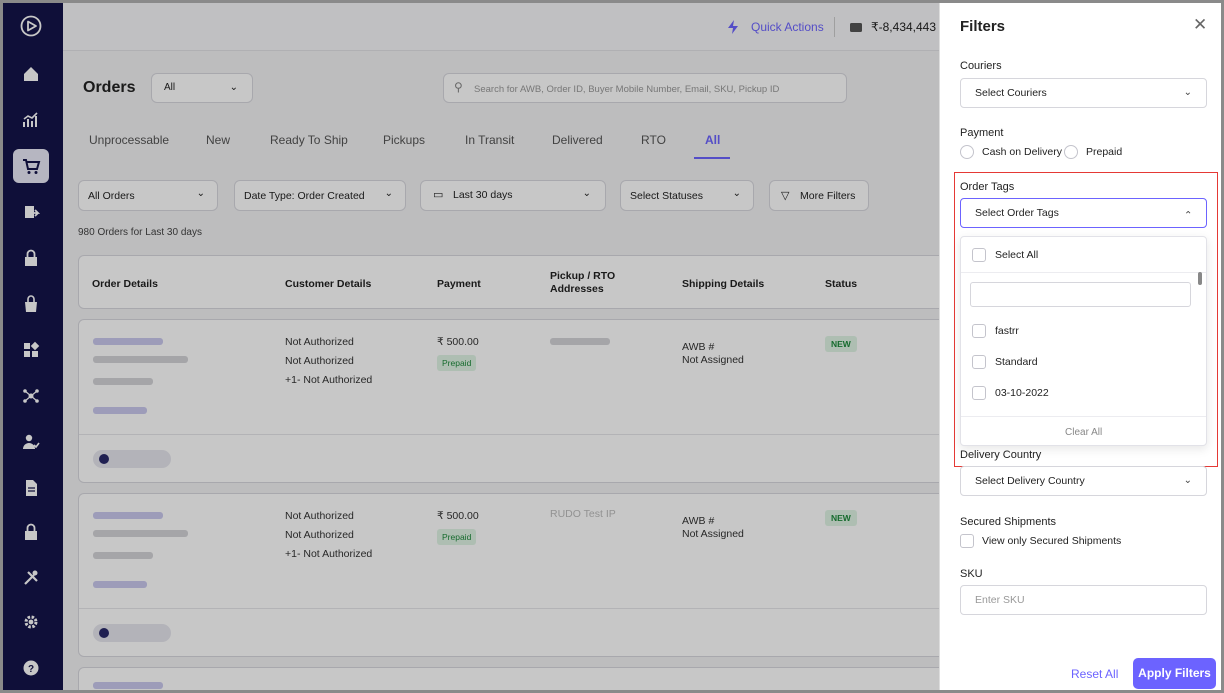  I want to click on calendar-icon: ▭, so click(438, 195).